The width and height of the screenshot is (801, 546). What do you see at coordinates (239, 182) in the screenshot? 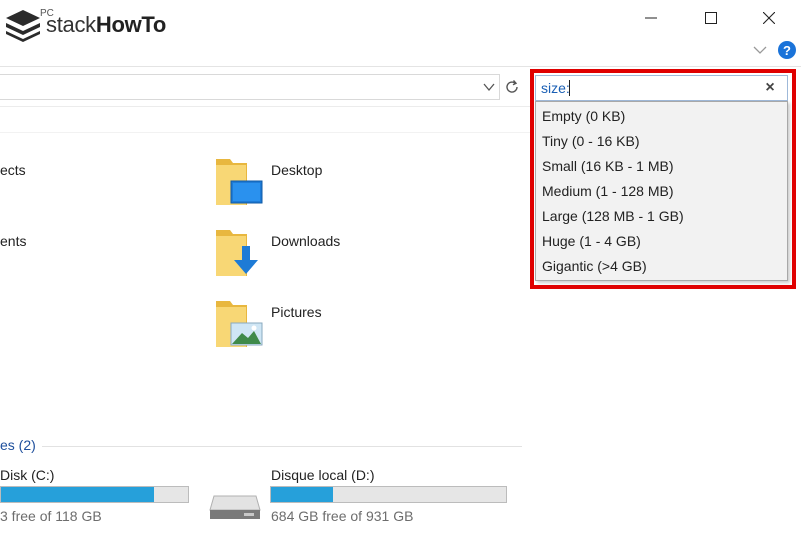
I see `desktop-folder-icon` at bounding box center [239, 182].